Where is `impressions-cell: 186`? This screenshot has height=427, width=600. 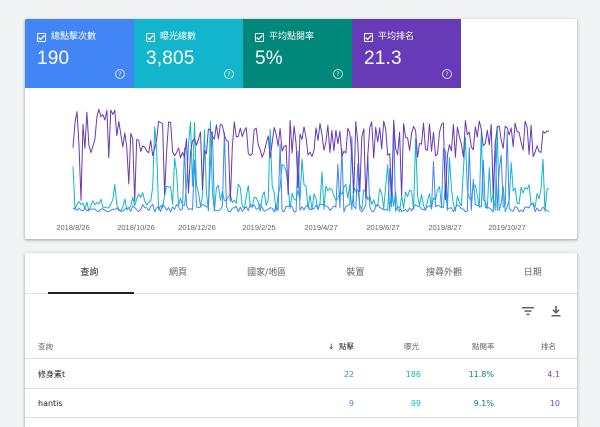
impressions-cell: 186 is located at coordinates (413, 374).